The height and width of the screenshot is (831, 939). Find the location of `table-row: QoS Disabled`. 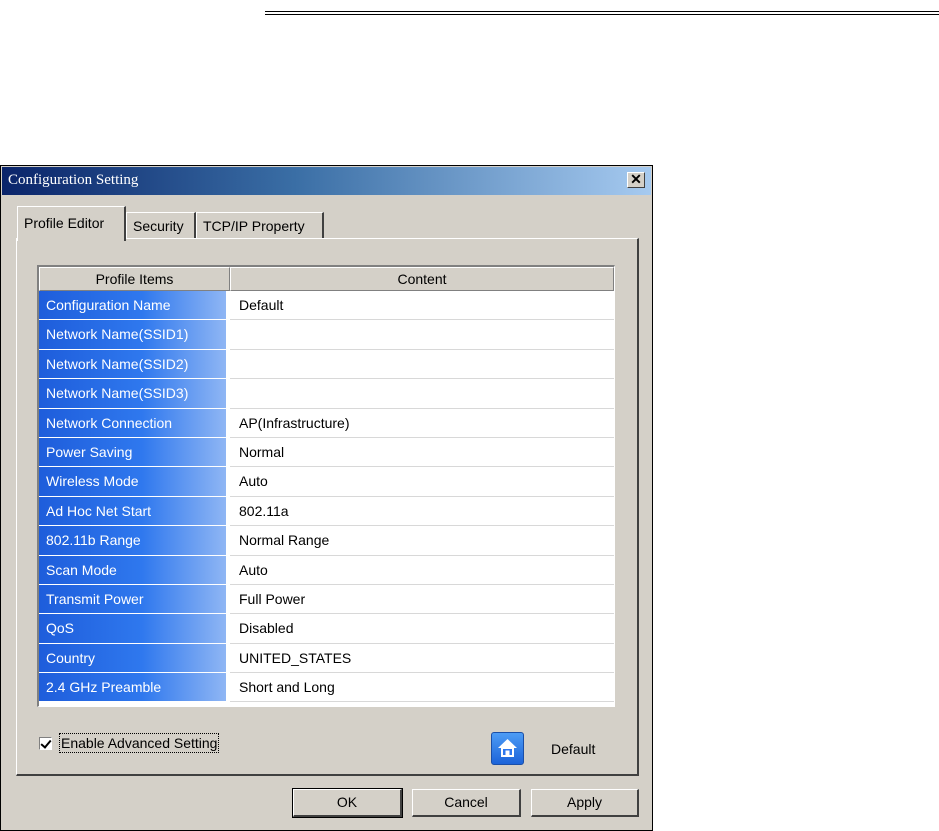

table-row: QoS Disabled is located at coordinates (326, 629).